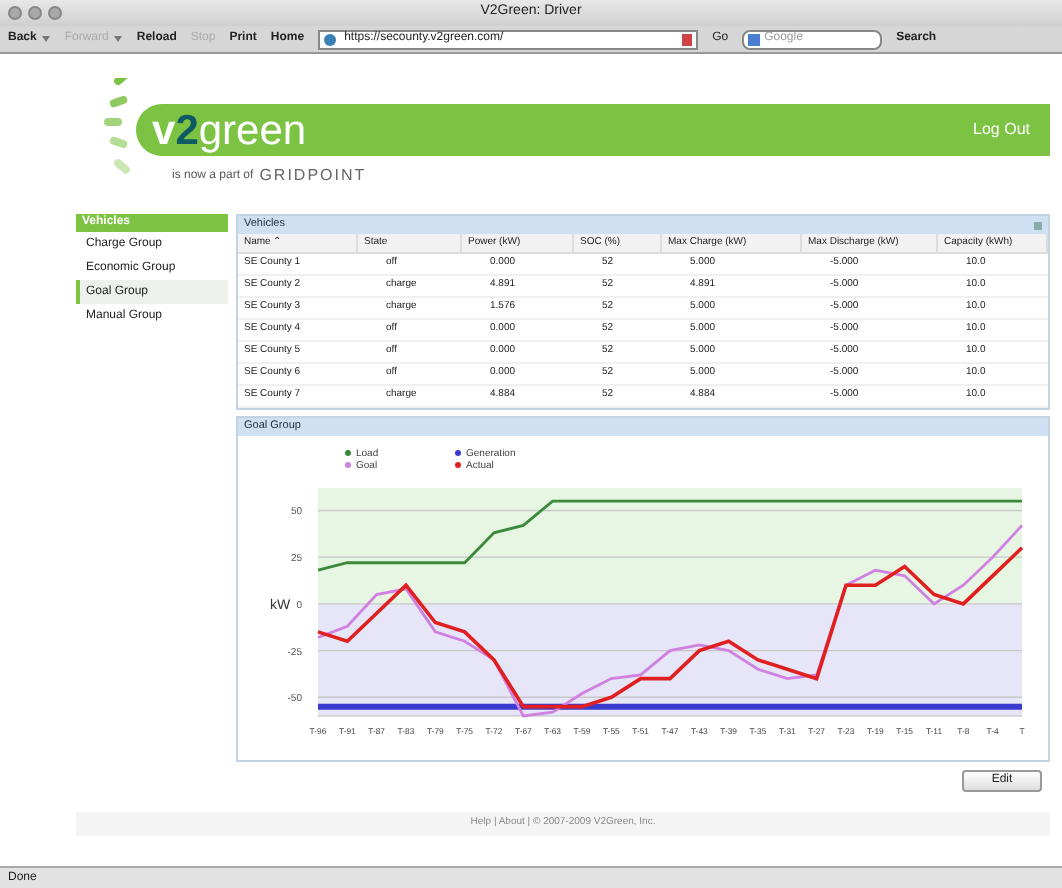 The image size is (1062, 888). I want to click on partner-logo: GRIDPOINT, so click(313, 176).